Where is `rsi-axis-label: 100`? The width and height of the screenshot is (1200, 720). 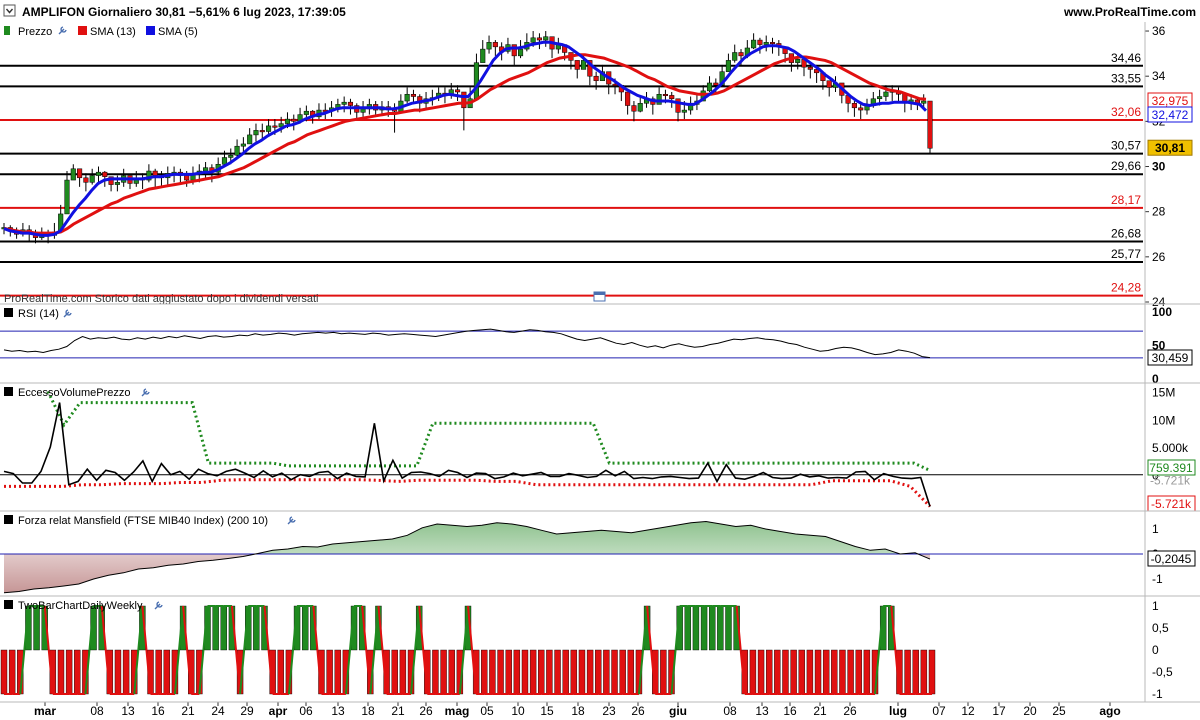
rsi-axis-label: 100 is located at coordinates (1162, 312).